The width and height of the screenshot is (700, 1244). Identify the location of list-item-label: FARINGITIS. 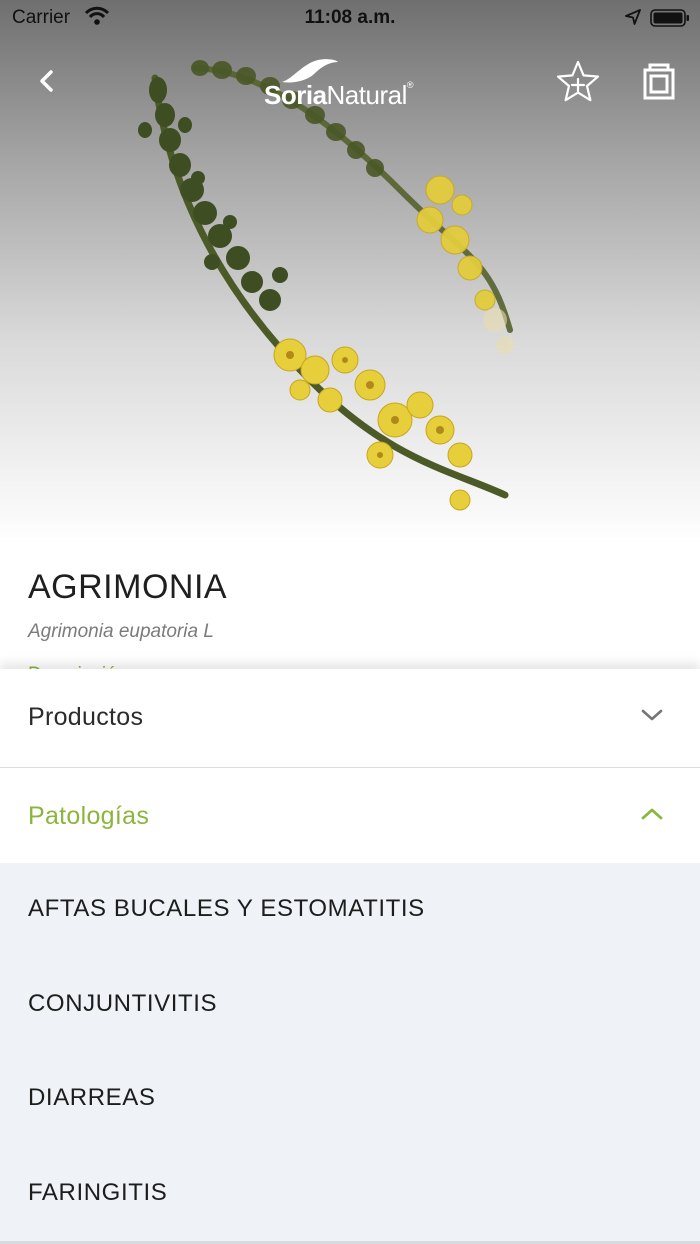
(98, 1192).